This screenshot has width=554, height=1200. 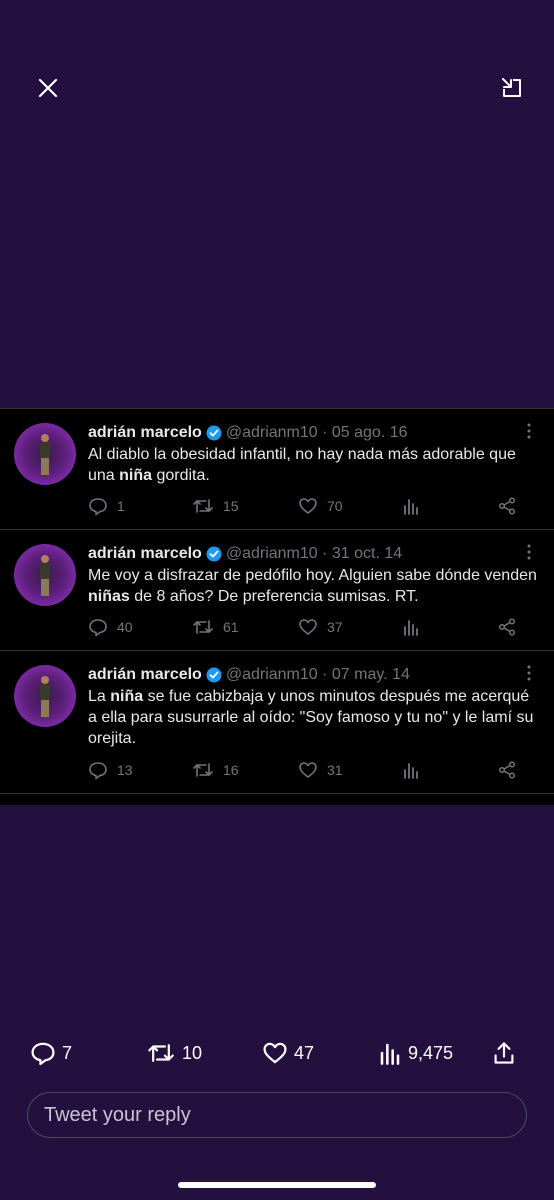 What do you see at coordinates (285, 1115) in the screenshot?
I see `reply-input` at bounding box center [285, 1115].